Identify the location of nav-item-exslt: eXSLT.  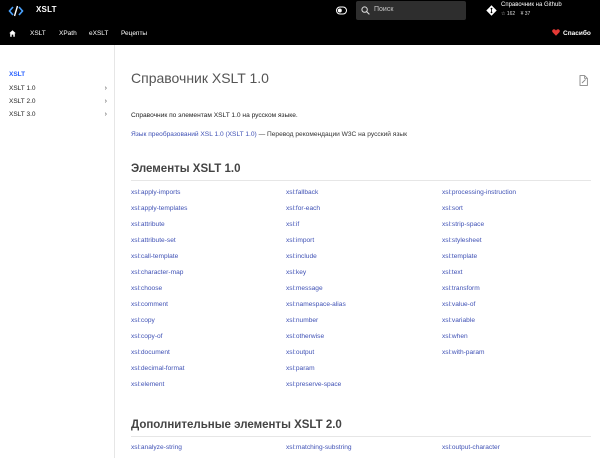
(98, 33).